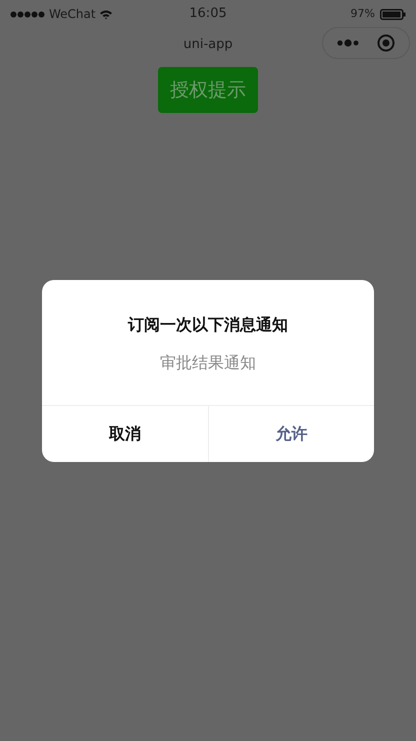 This screenshot has width=416, height=741. What do you see at coordinates (208, 325) in the screenshot?
I see `dialog-title: 订阅一次以下消息通知` at bounding box center [208, 325].